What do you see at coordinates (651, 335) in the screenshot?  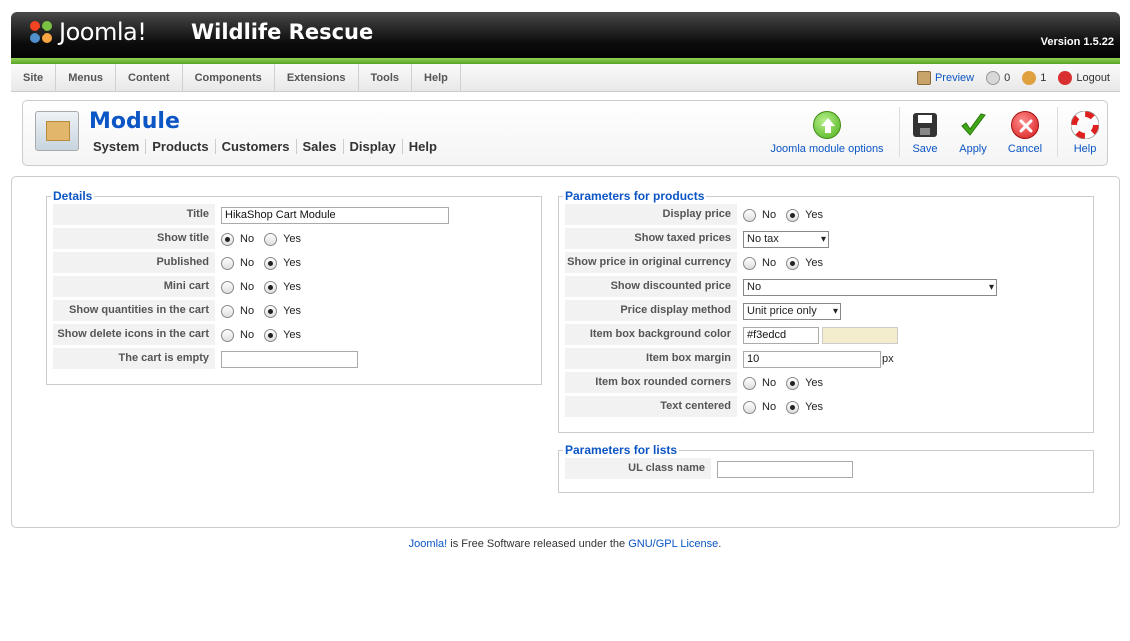 I see `bg-color-label: Item box background color` at bounding box center [651, 335].